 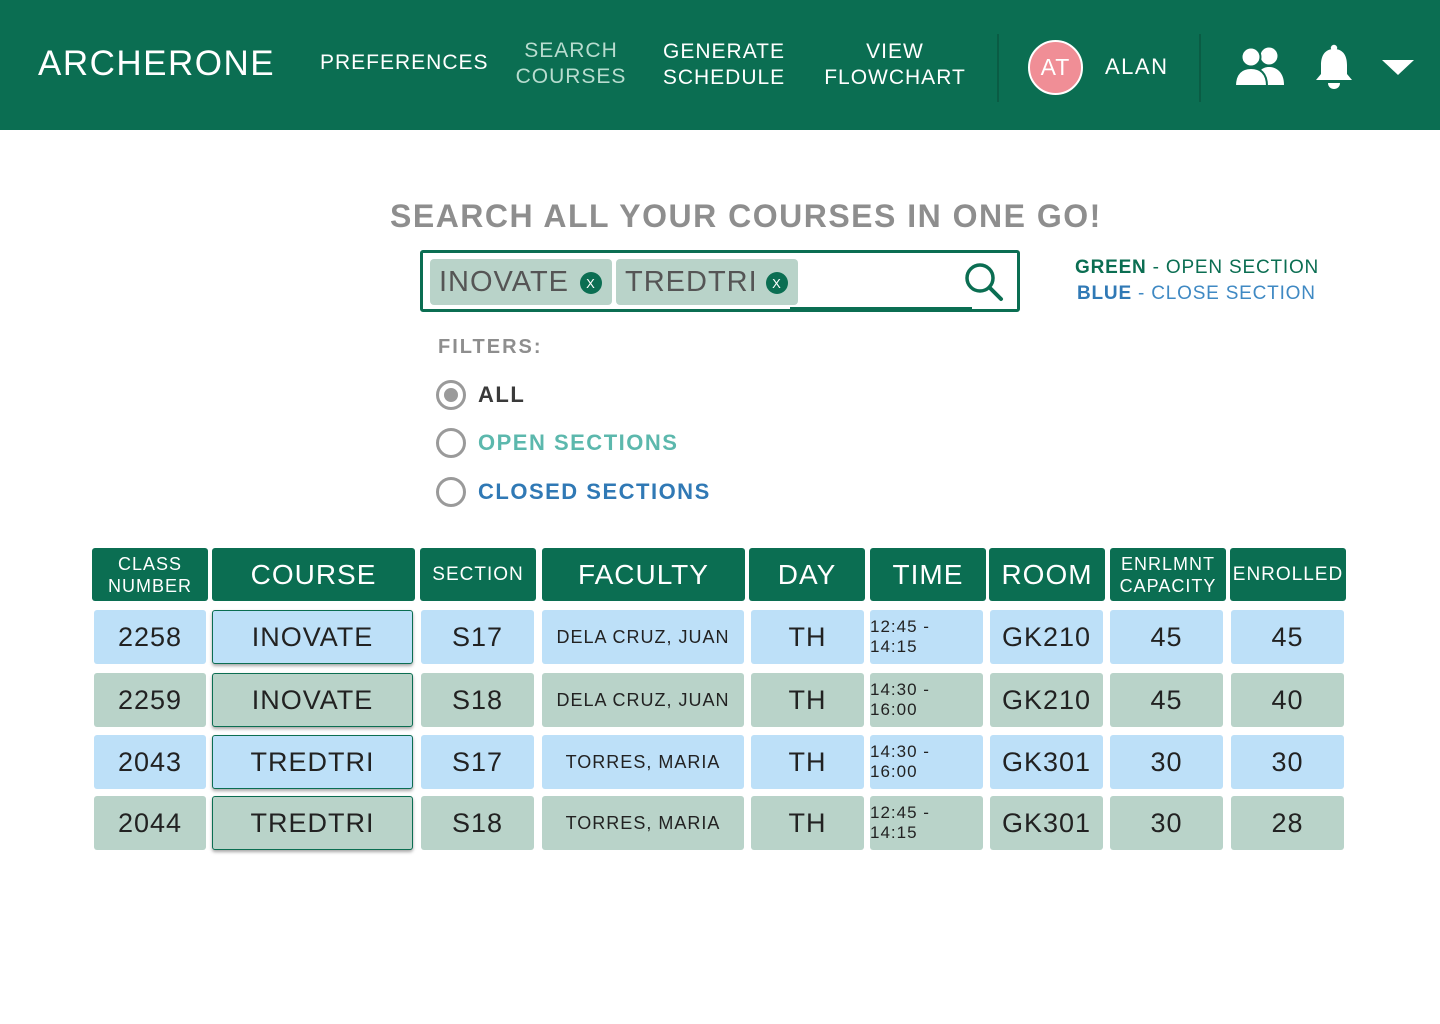 What do you see at coordinates (1055, 67) in the screenshot?
I see `avatar: AT` at bounding box center [1055, 67].